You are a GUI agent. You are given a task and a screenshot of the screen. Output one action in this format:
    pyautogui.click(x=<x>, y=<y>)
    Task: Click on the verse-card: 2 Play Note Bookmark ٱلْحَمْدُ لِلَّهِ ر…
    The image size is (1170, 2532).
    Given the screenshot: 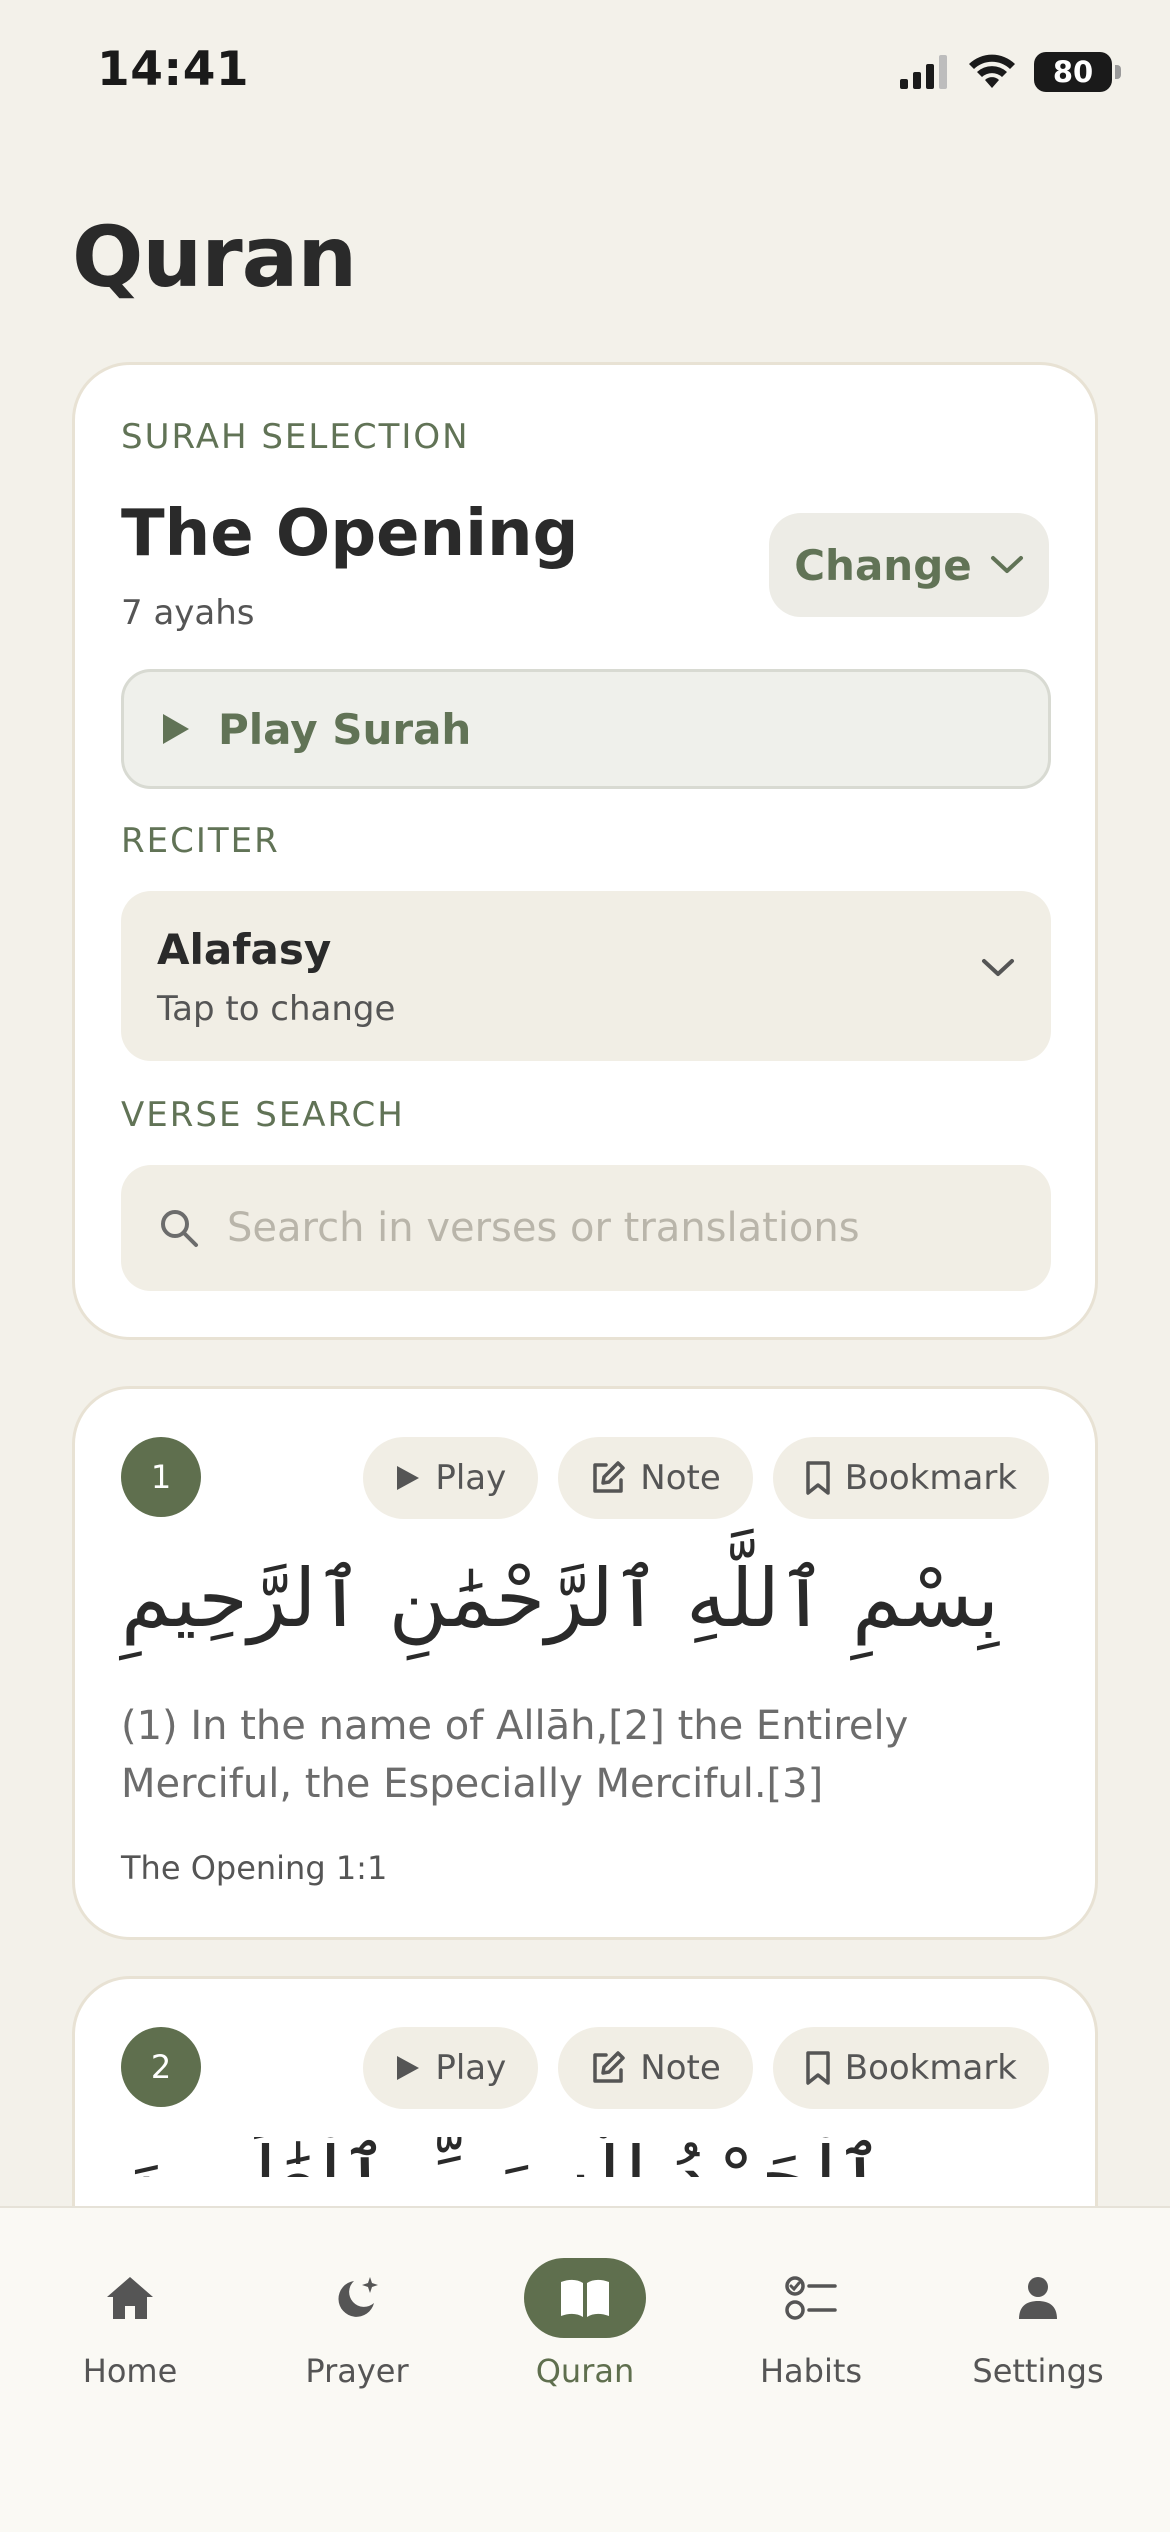 What is the action you would take?
    pyautogui.click(x=585, y=2106)
    